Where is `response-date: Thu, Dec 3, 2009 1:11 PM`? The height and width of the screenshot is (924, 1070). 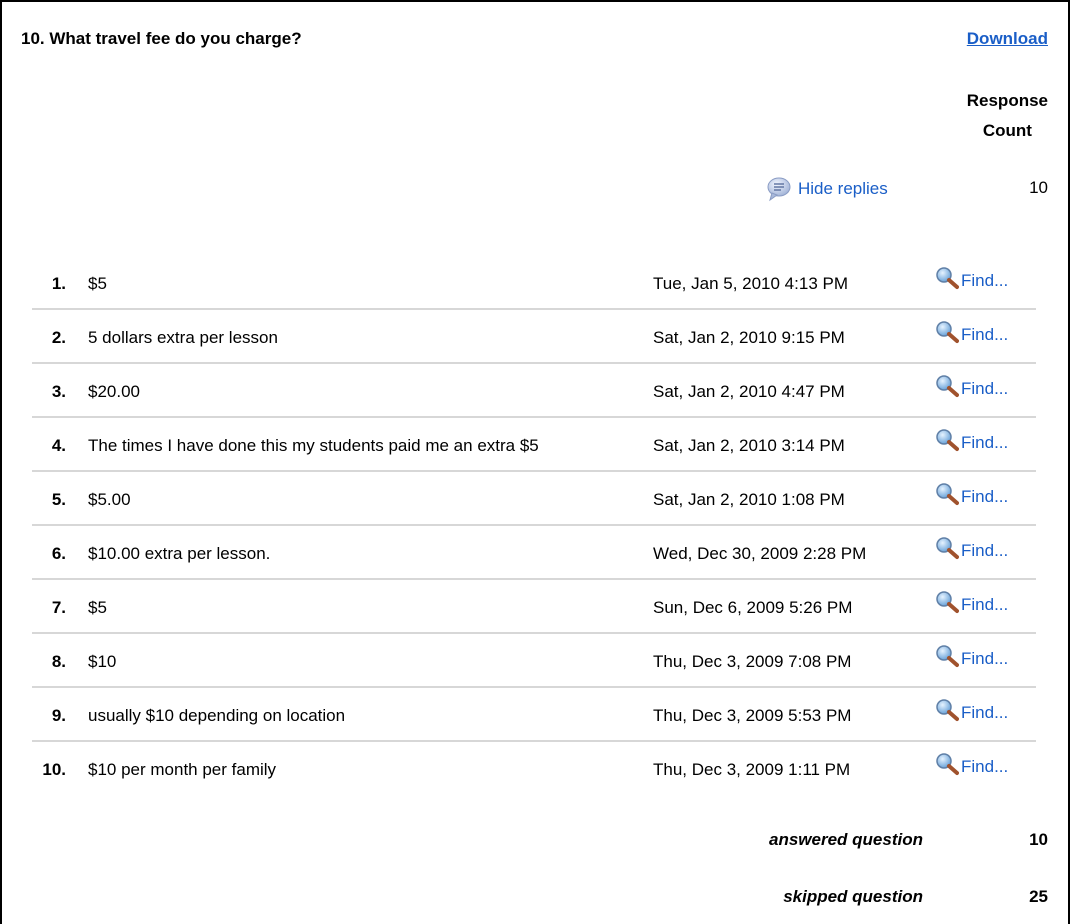
response-date: Thu, Dec 3, 2009 1:11 PM is located at coordinates (752, 769).